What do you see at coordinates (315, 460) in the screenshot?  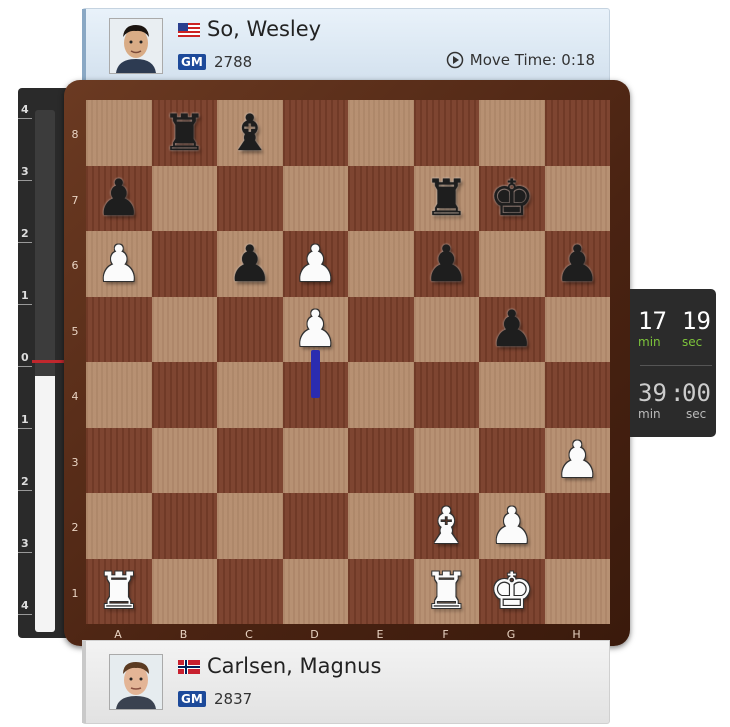 I see `square-d3` at bounding box center [315, 460].